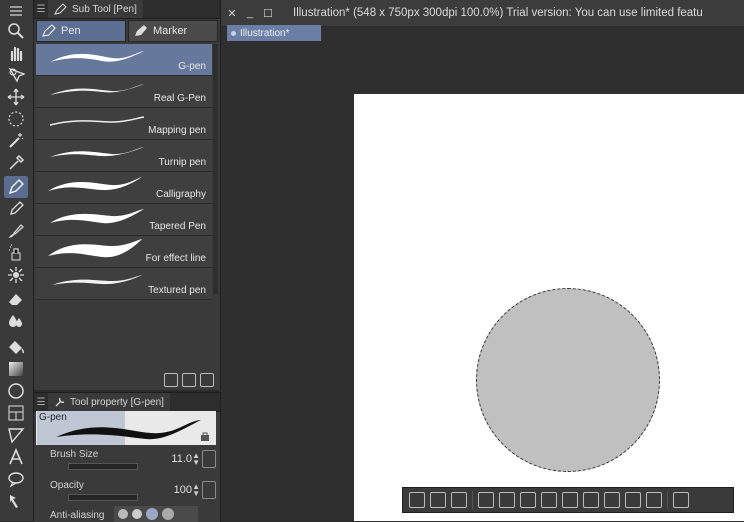 This screenshot has height=522, width=744. Describe the element at coordinates (16, 209) in the screenshot. I see `pencil-icon` at that location.